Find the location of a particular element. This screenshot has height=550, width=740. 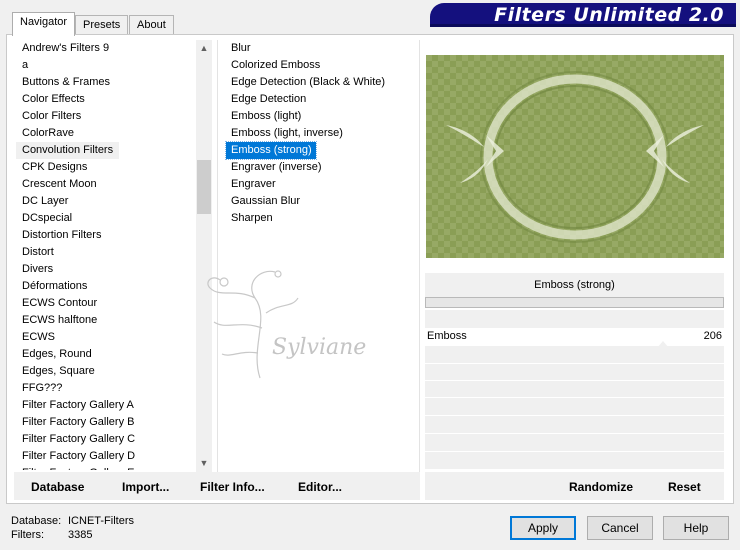

parameter-label: Emboss is located at coordinates (447, 336).